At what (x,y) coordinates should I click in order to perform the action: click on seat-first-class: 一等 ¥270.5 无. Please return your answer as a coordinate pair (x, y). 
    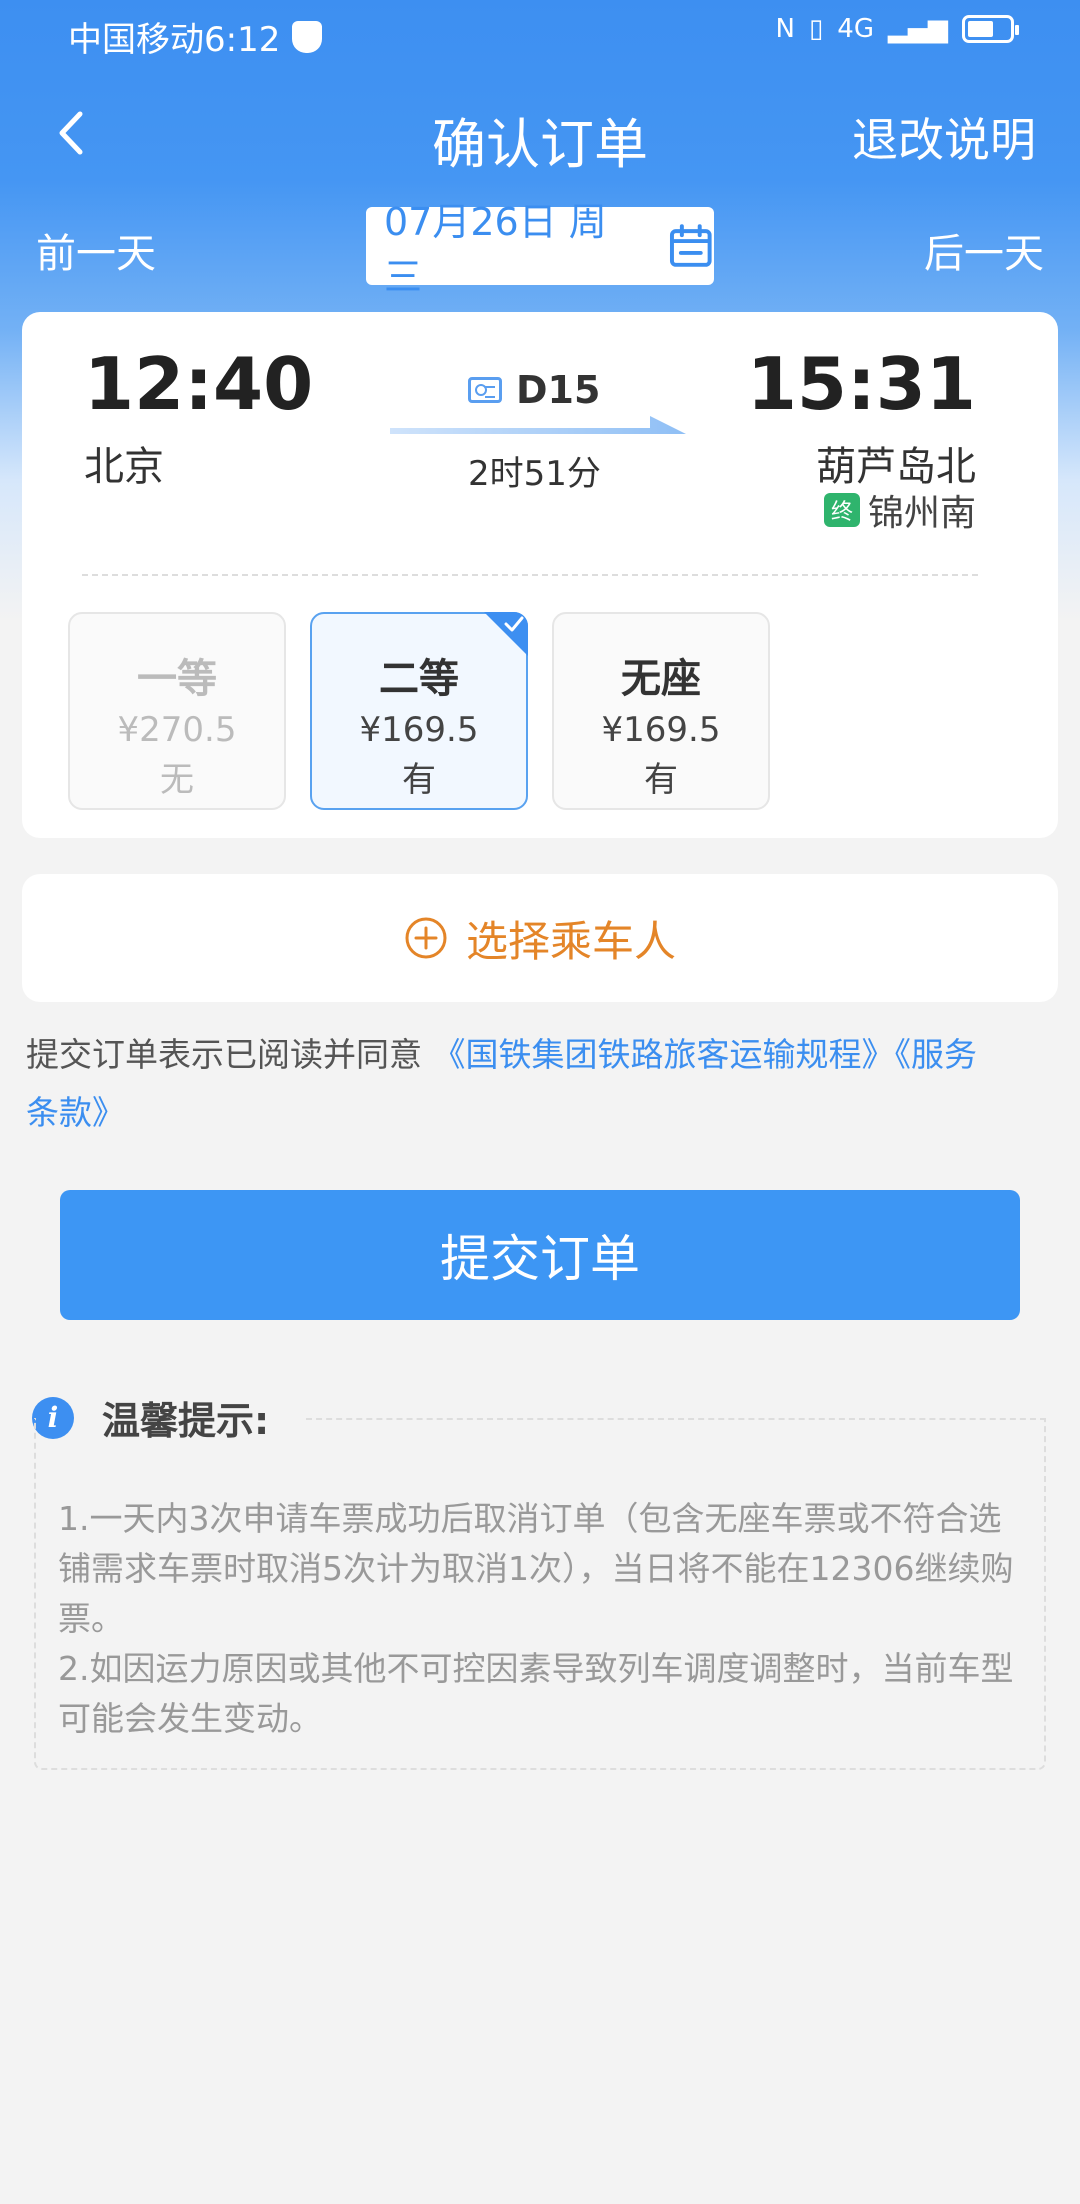
    Looking at the image, I should click on (177, 711).